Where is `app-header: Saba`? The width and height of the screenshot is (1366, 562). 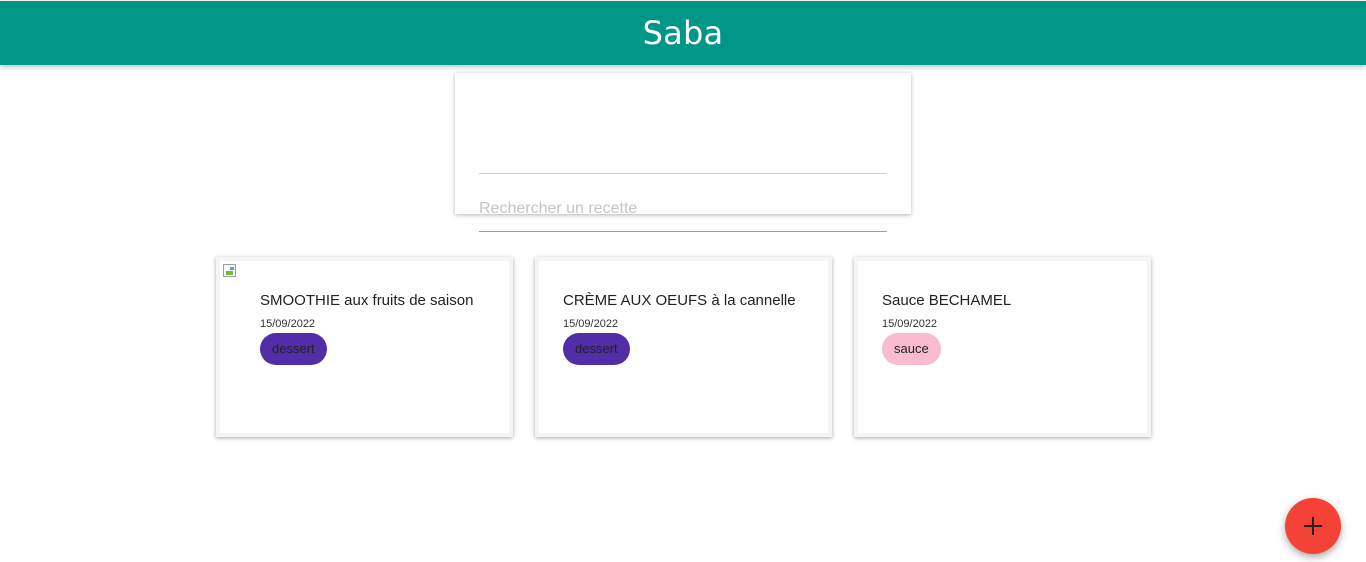
app-header: Saba is located at coordinates (683, 33).